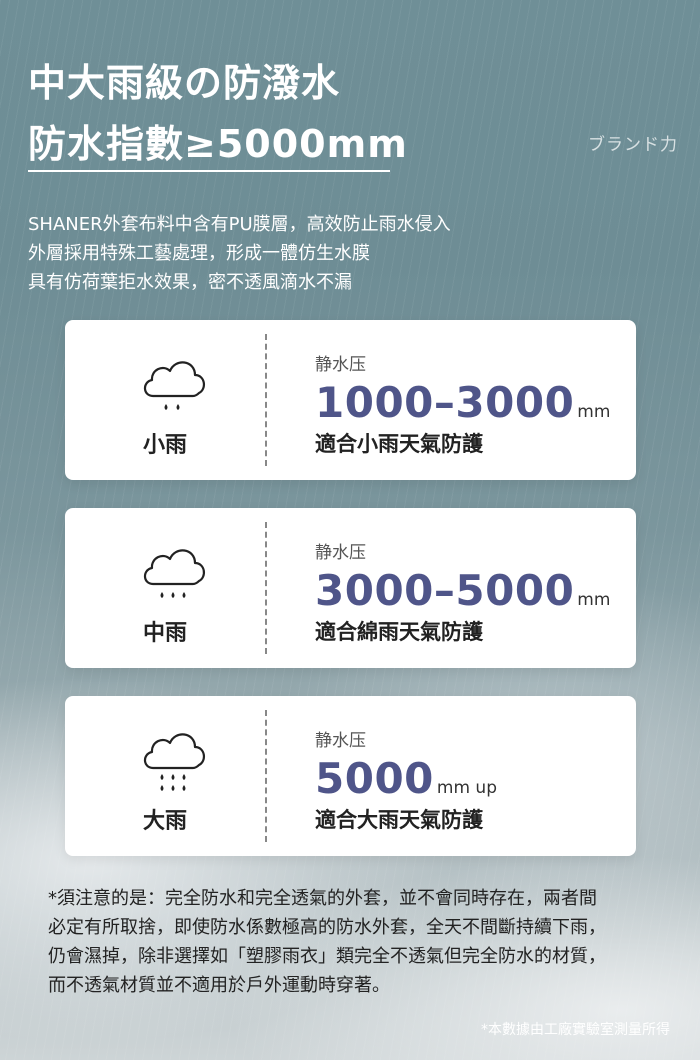  Describe the element at coordinates (190, 282) in the screenshot. I see `intro-line: 具有仿荷葉拒水效果，密不透風滴水不漏` at that location.